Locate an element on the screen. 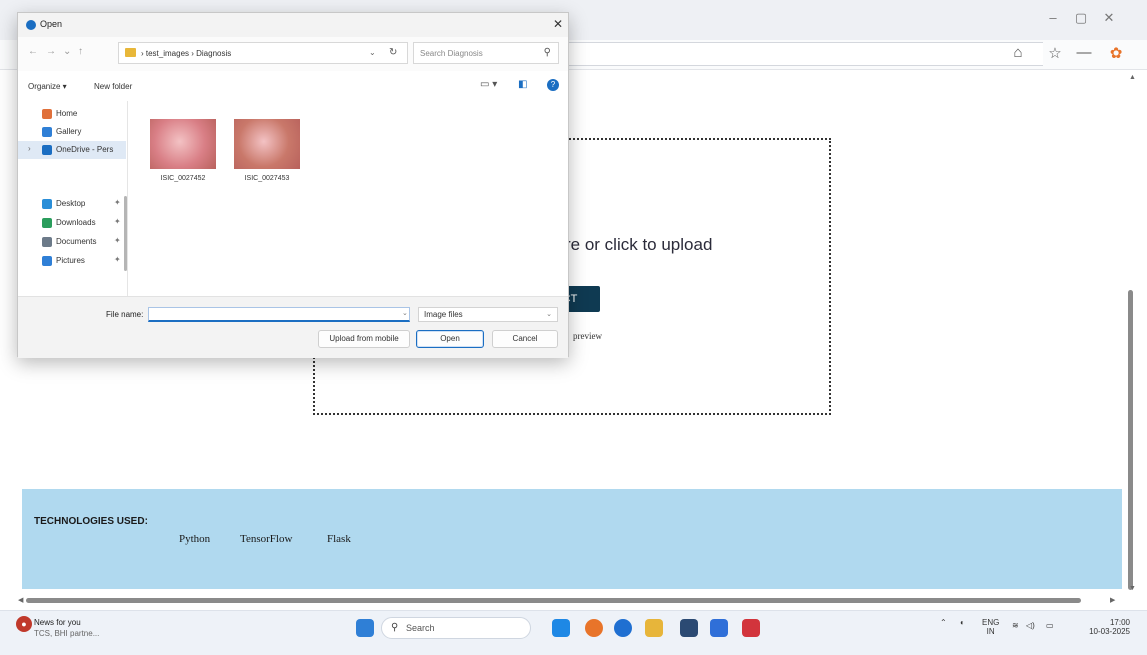 Image resolution: width=1147 pixels, height=655 pixels. news-icon: ● is located at coordinates (24, 624).